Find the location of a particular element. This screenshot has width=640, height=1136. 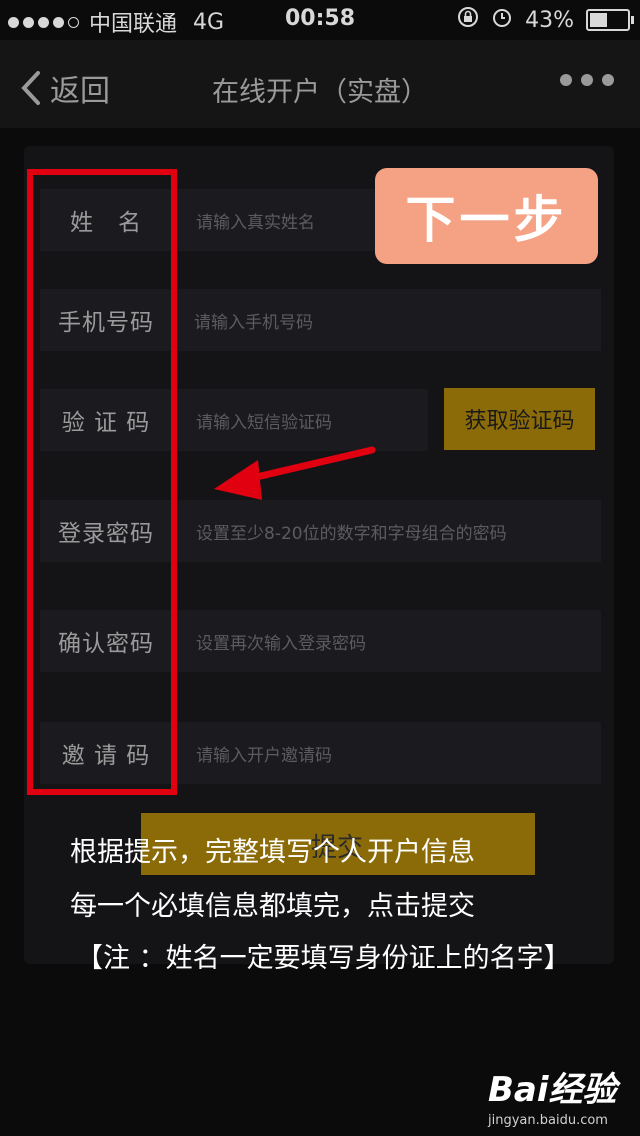

get-code-button: 获取验证码 is located at coordinates (519, 419).